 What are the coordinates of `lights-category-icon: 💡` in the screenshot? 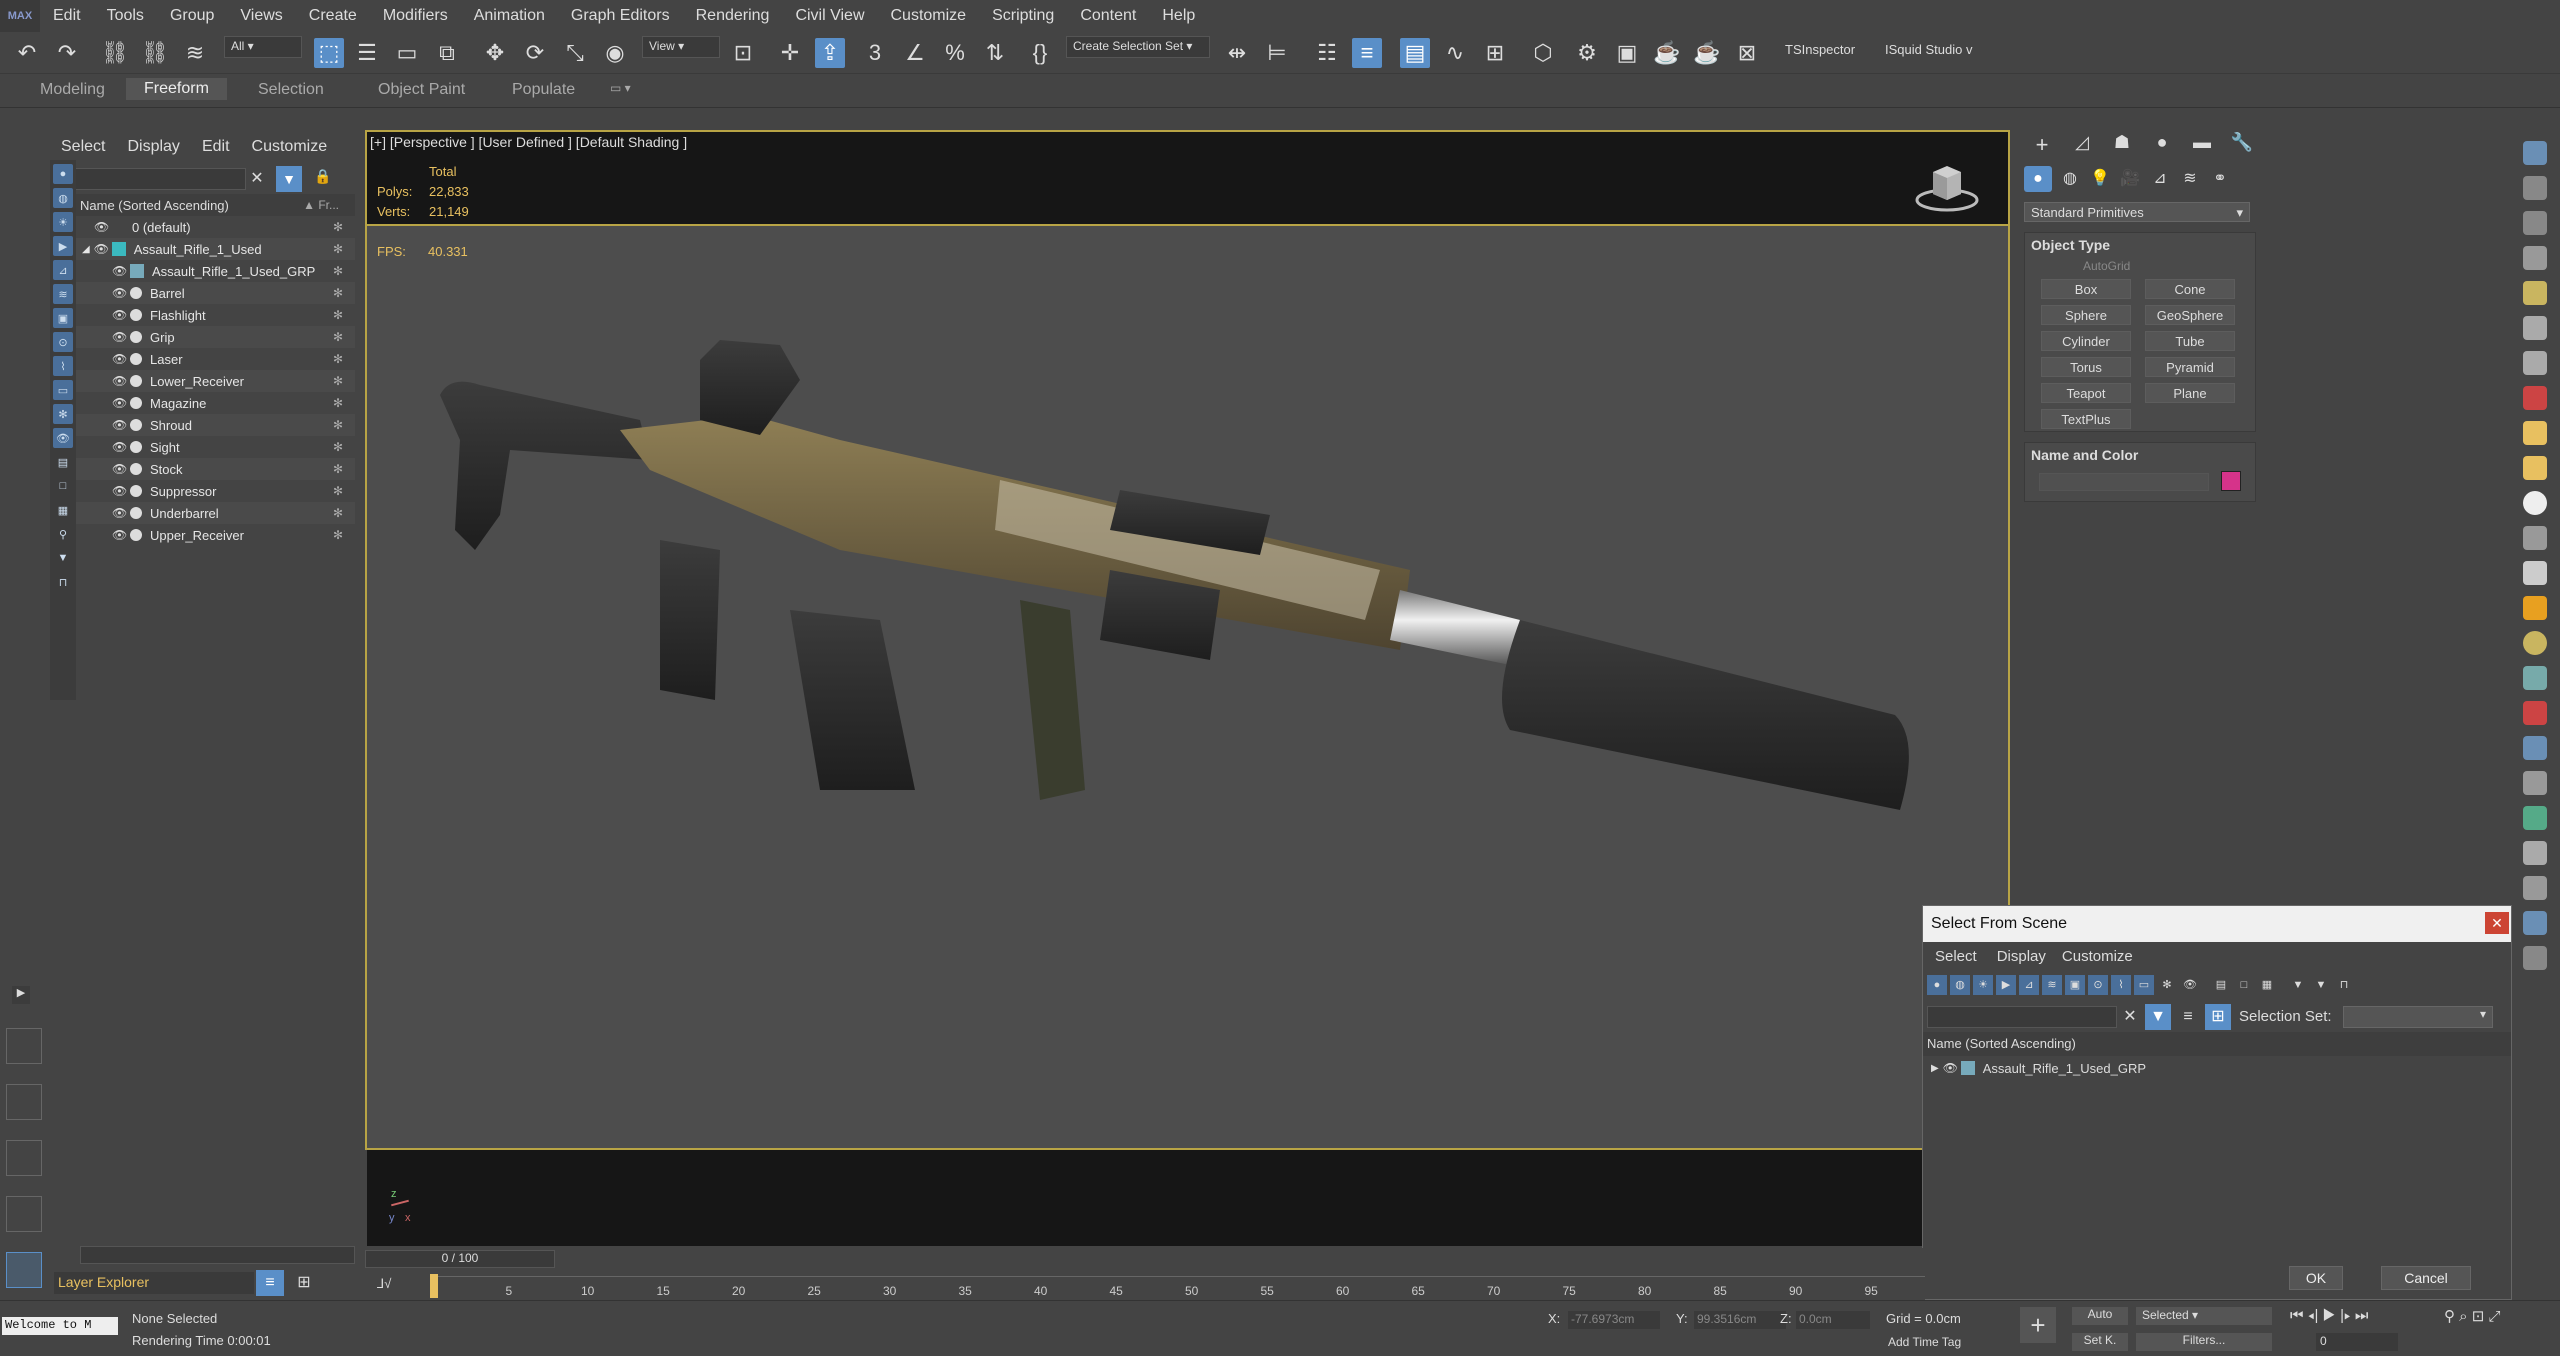 It's located at (2100, 179).